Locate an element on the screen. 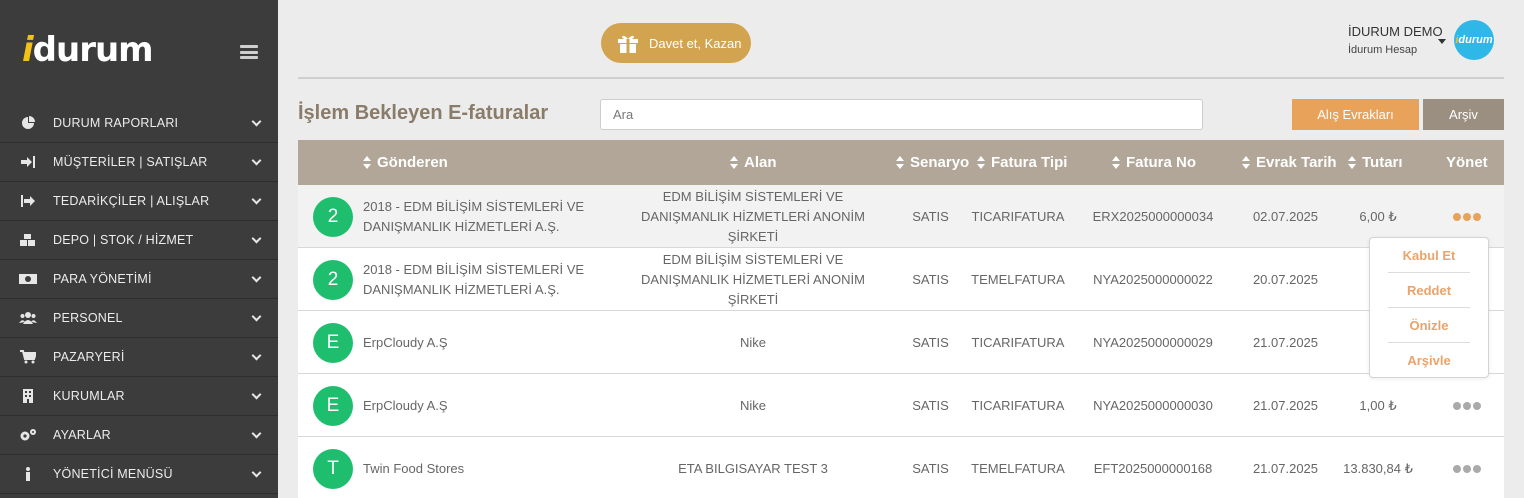  sidebar-item-label: TEDARİKÇİLER | ALIŞLAR is located at coordinates (131, 201).